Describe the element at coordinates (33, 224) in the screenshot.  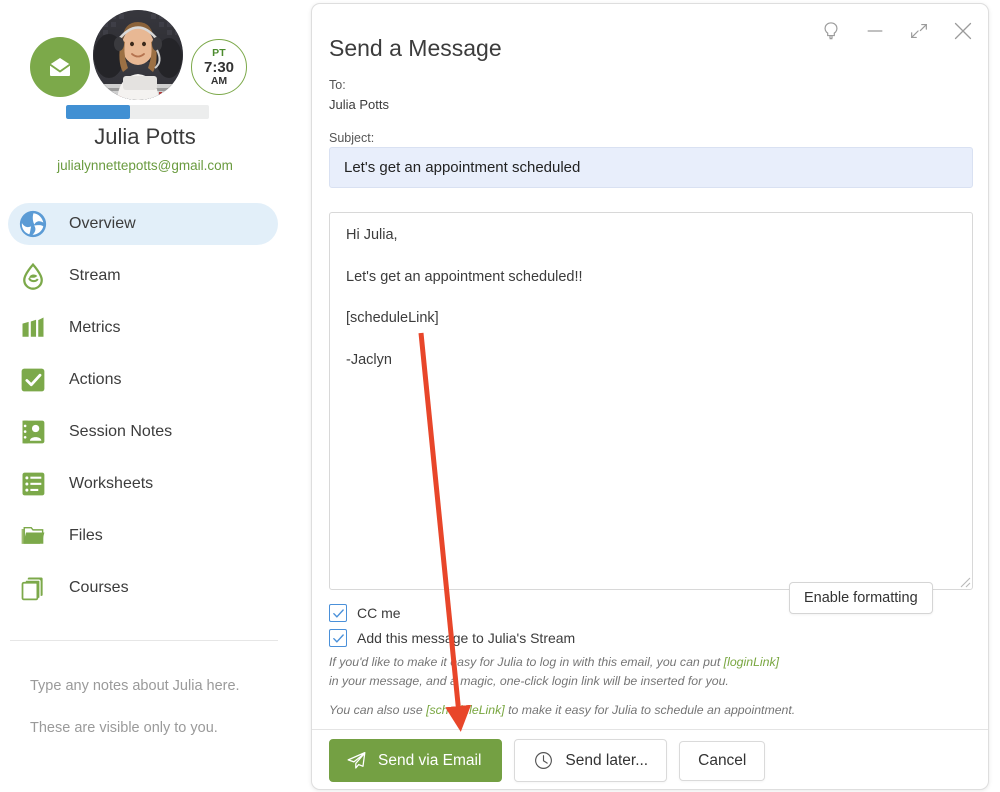
I see `pinwheel-icon` at that location.